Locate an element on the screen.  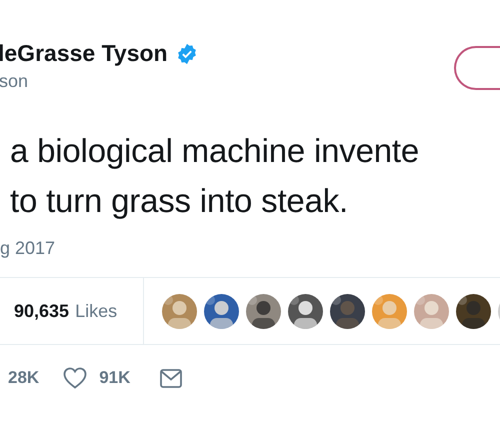
outline-button is located at coordinates (477, 68).